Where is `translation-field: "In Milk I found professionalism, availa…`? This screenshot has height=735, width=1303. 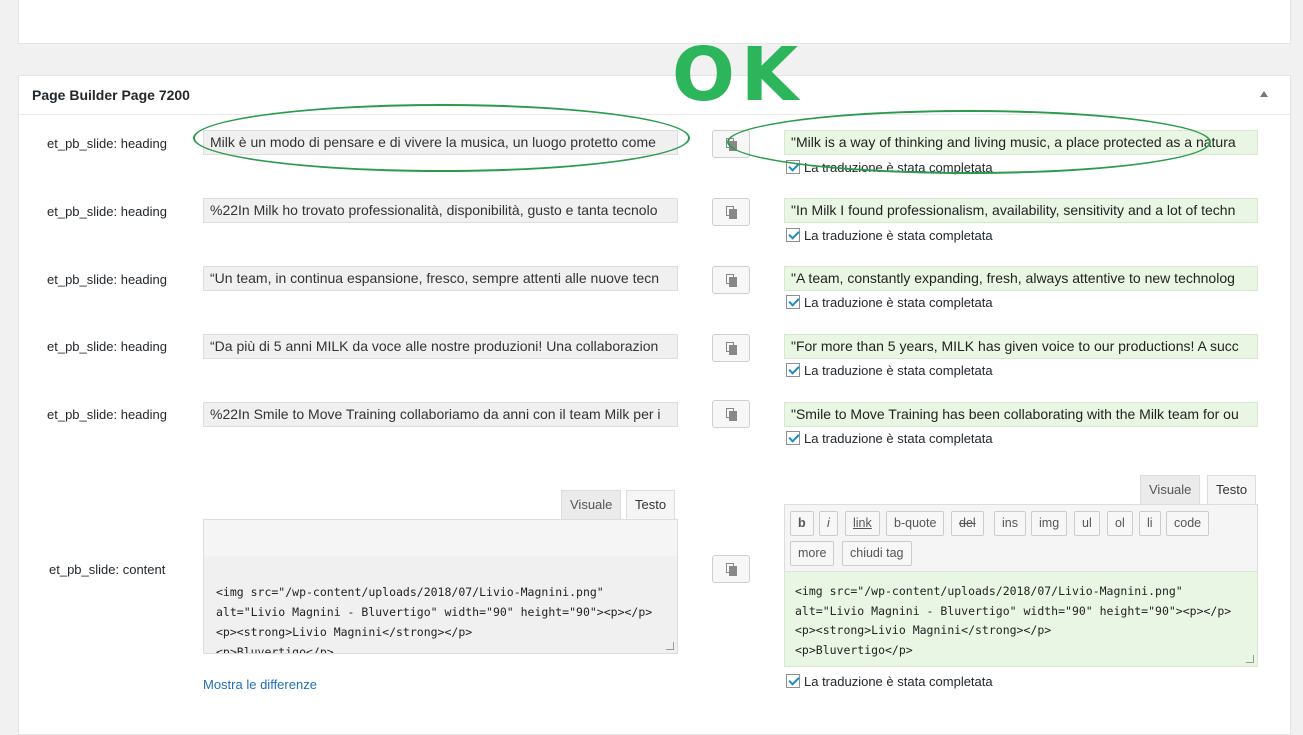 translation-field: "In Milk I found professionalism, availa… is located at coordinates (1021, 210).